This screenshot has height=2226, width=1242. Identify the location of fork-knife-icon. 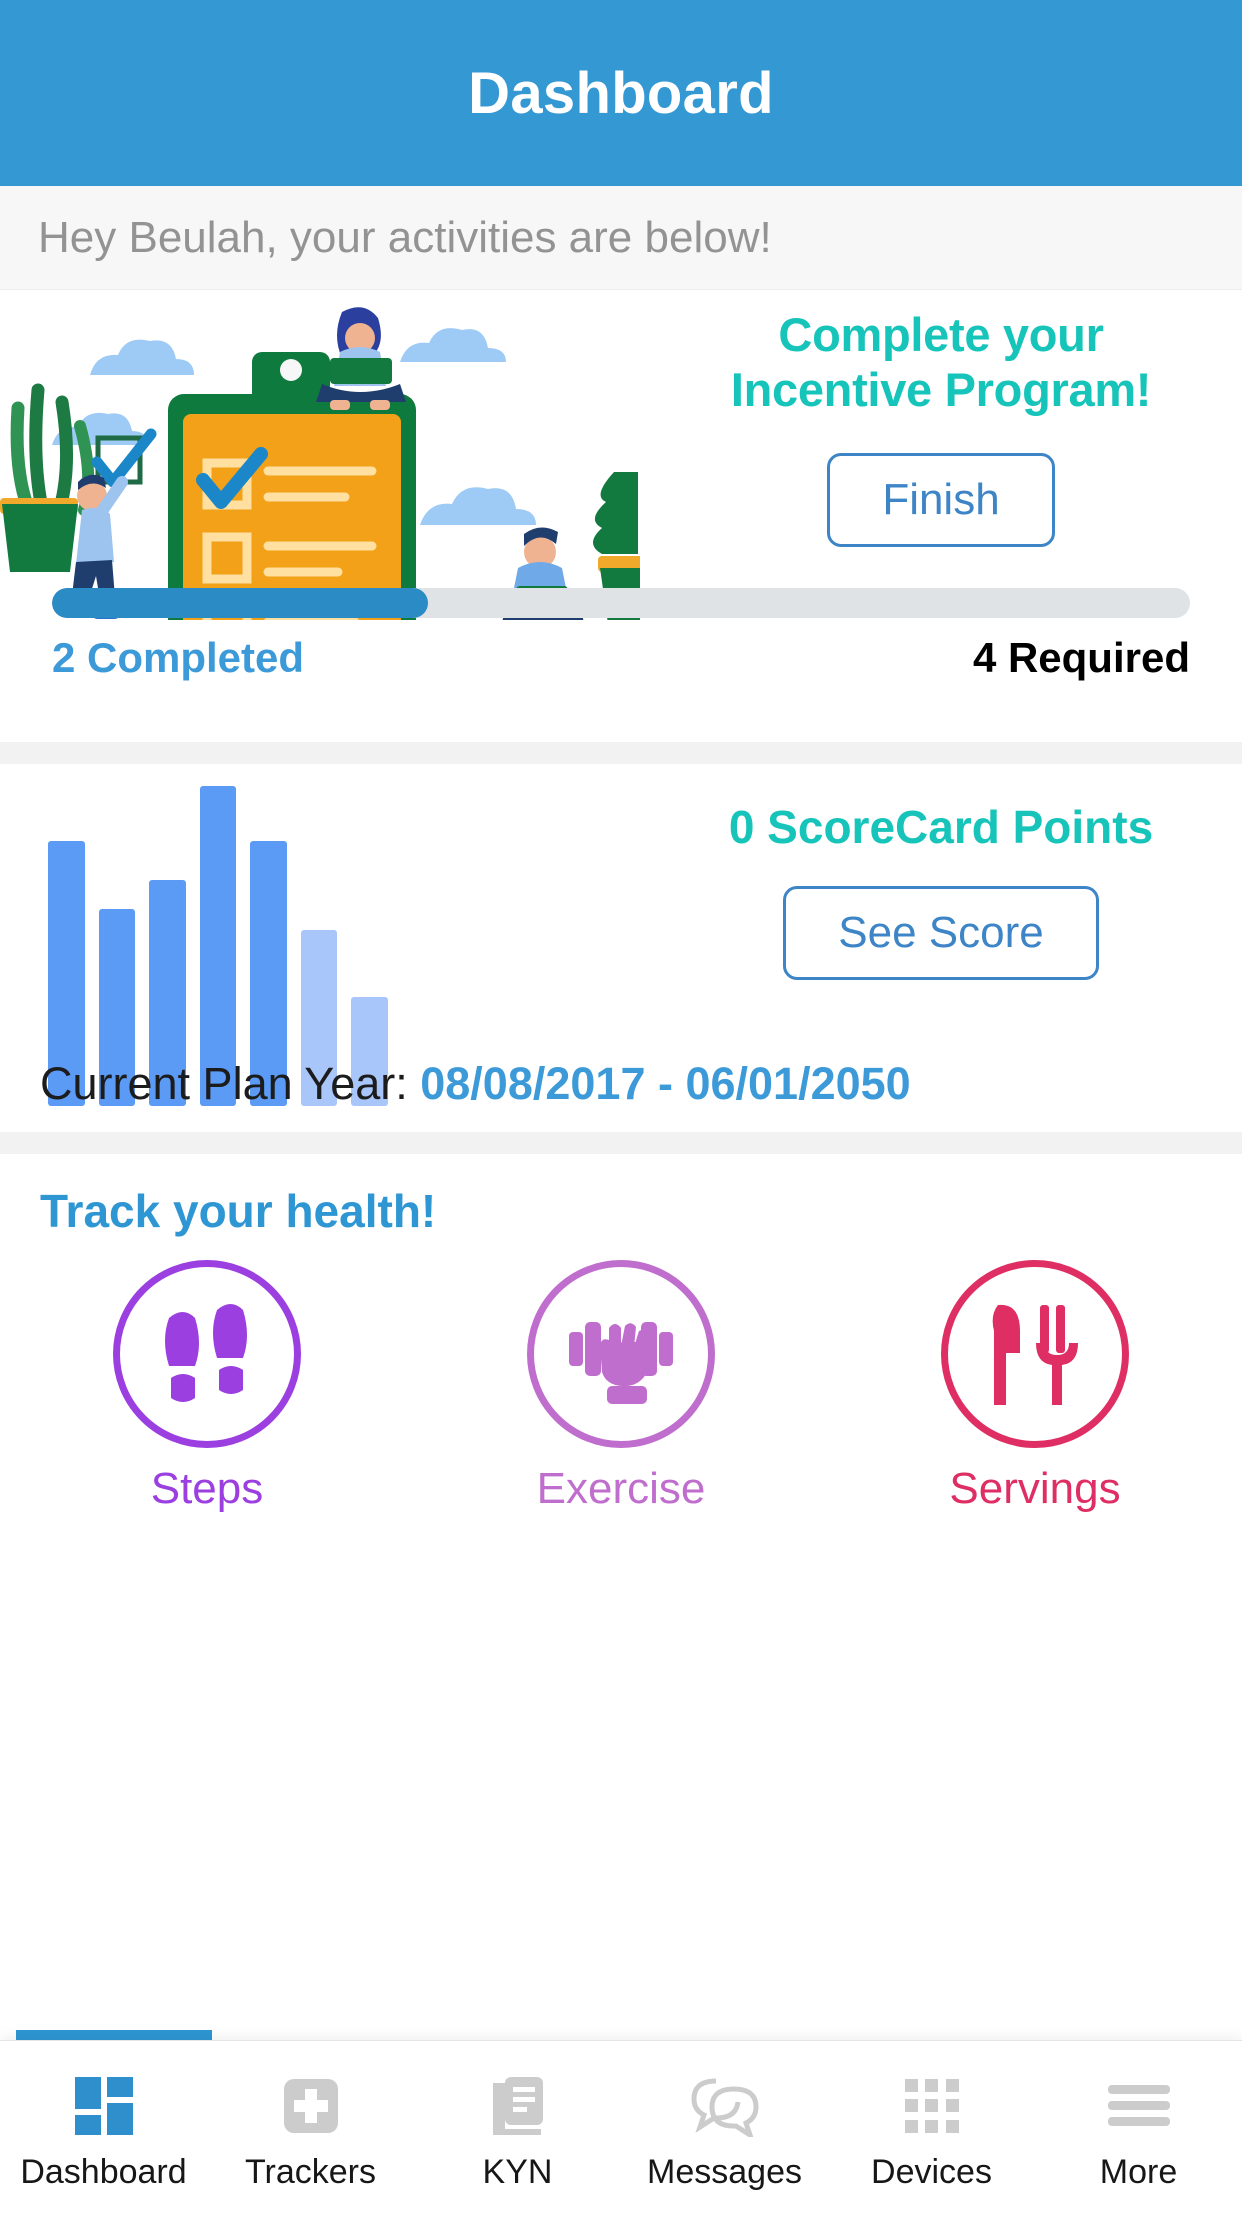
(1035, 1354).